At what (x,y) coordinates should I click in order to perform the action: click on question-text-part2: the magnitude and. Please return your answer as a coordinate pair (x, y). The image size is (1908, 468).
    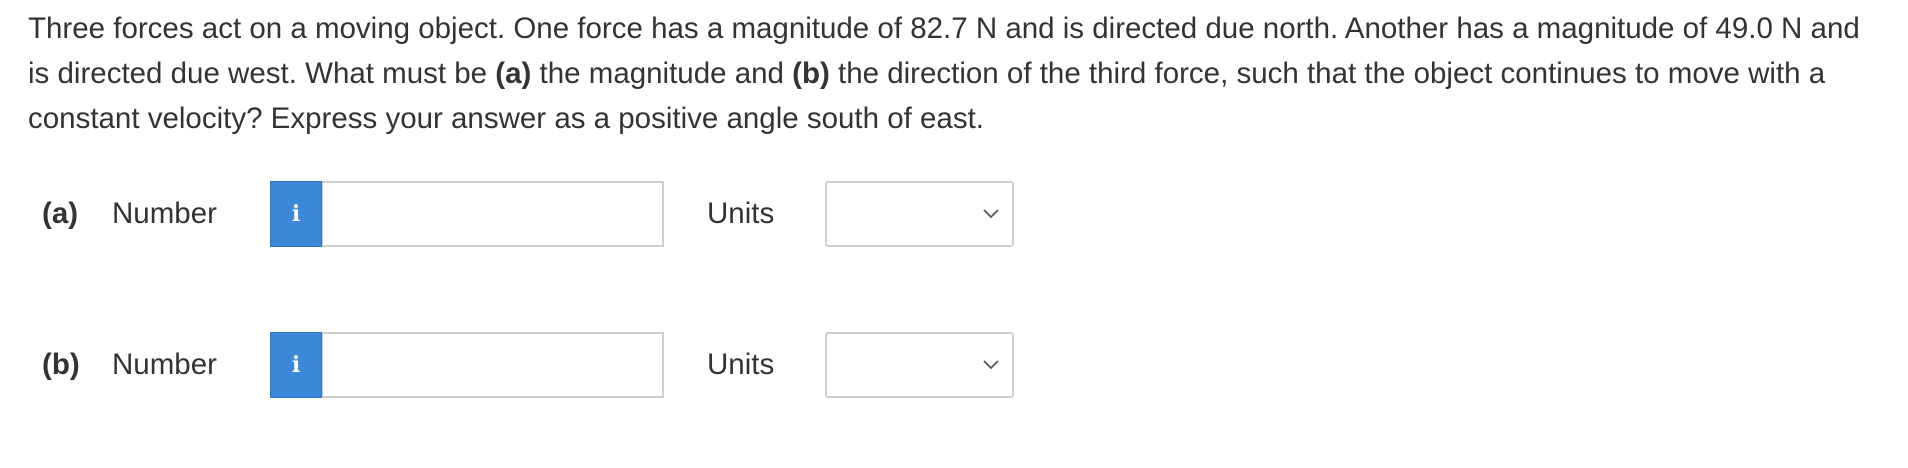
    Looking at the image, I should click on (662, 73).